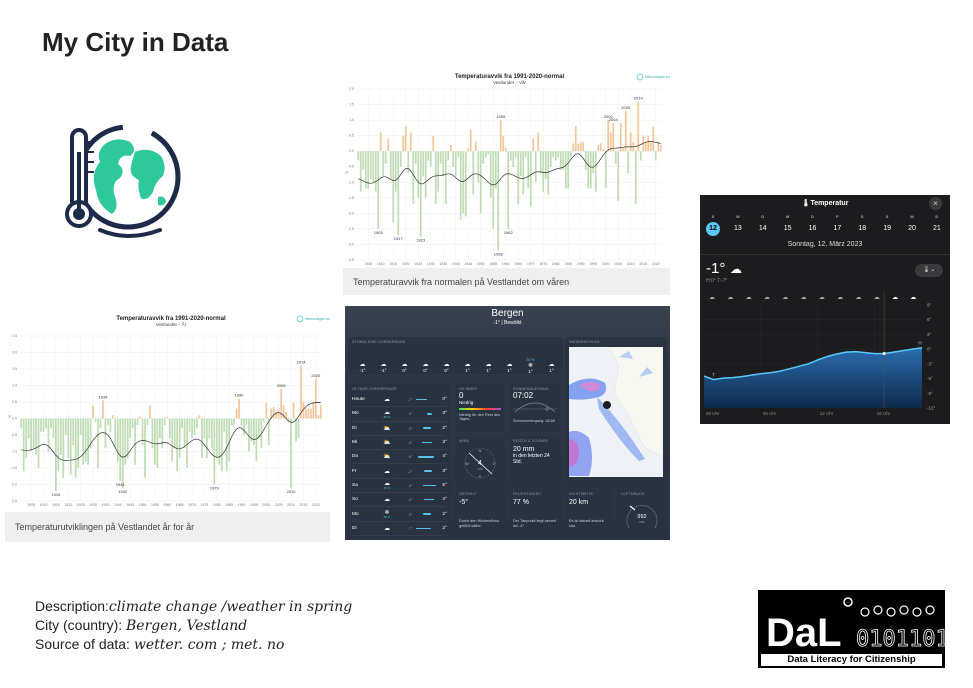  I want to click on bar-1924, so click(78, 443).